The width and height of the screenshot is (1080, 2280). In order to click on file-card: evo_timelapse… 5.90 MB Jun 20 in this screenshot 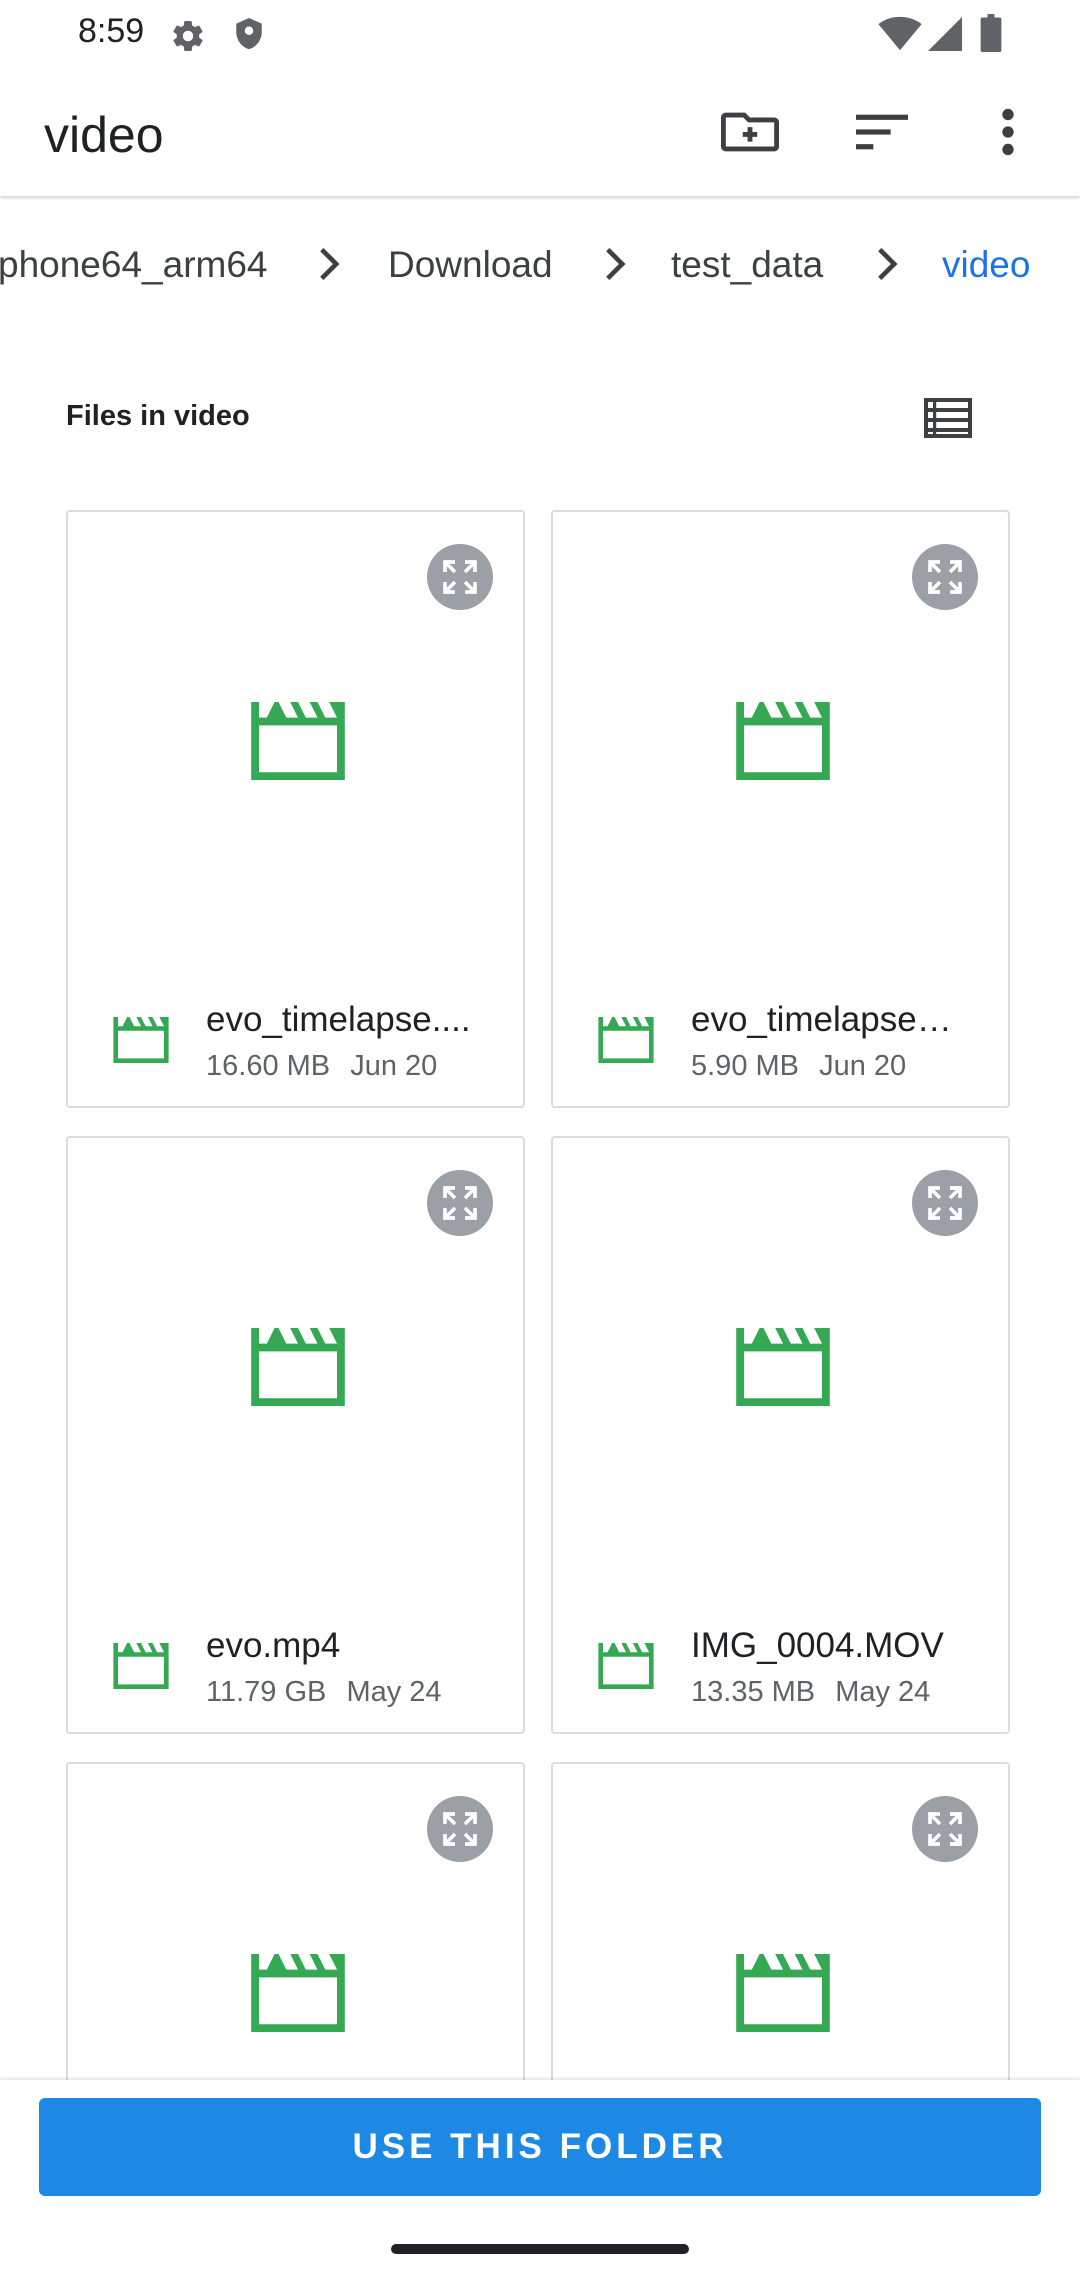, I will do `click(780, 809)`.